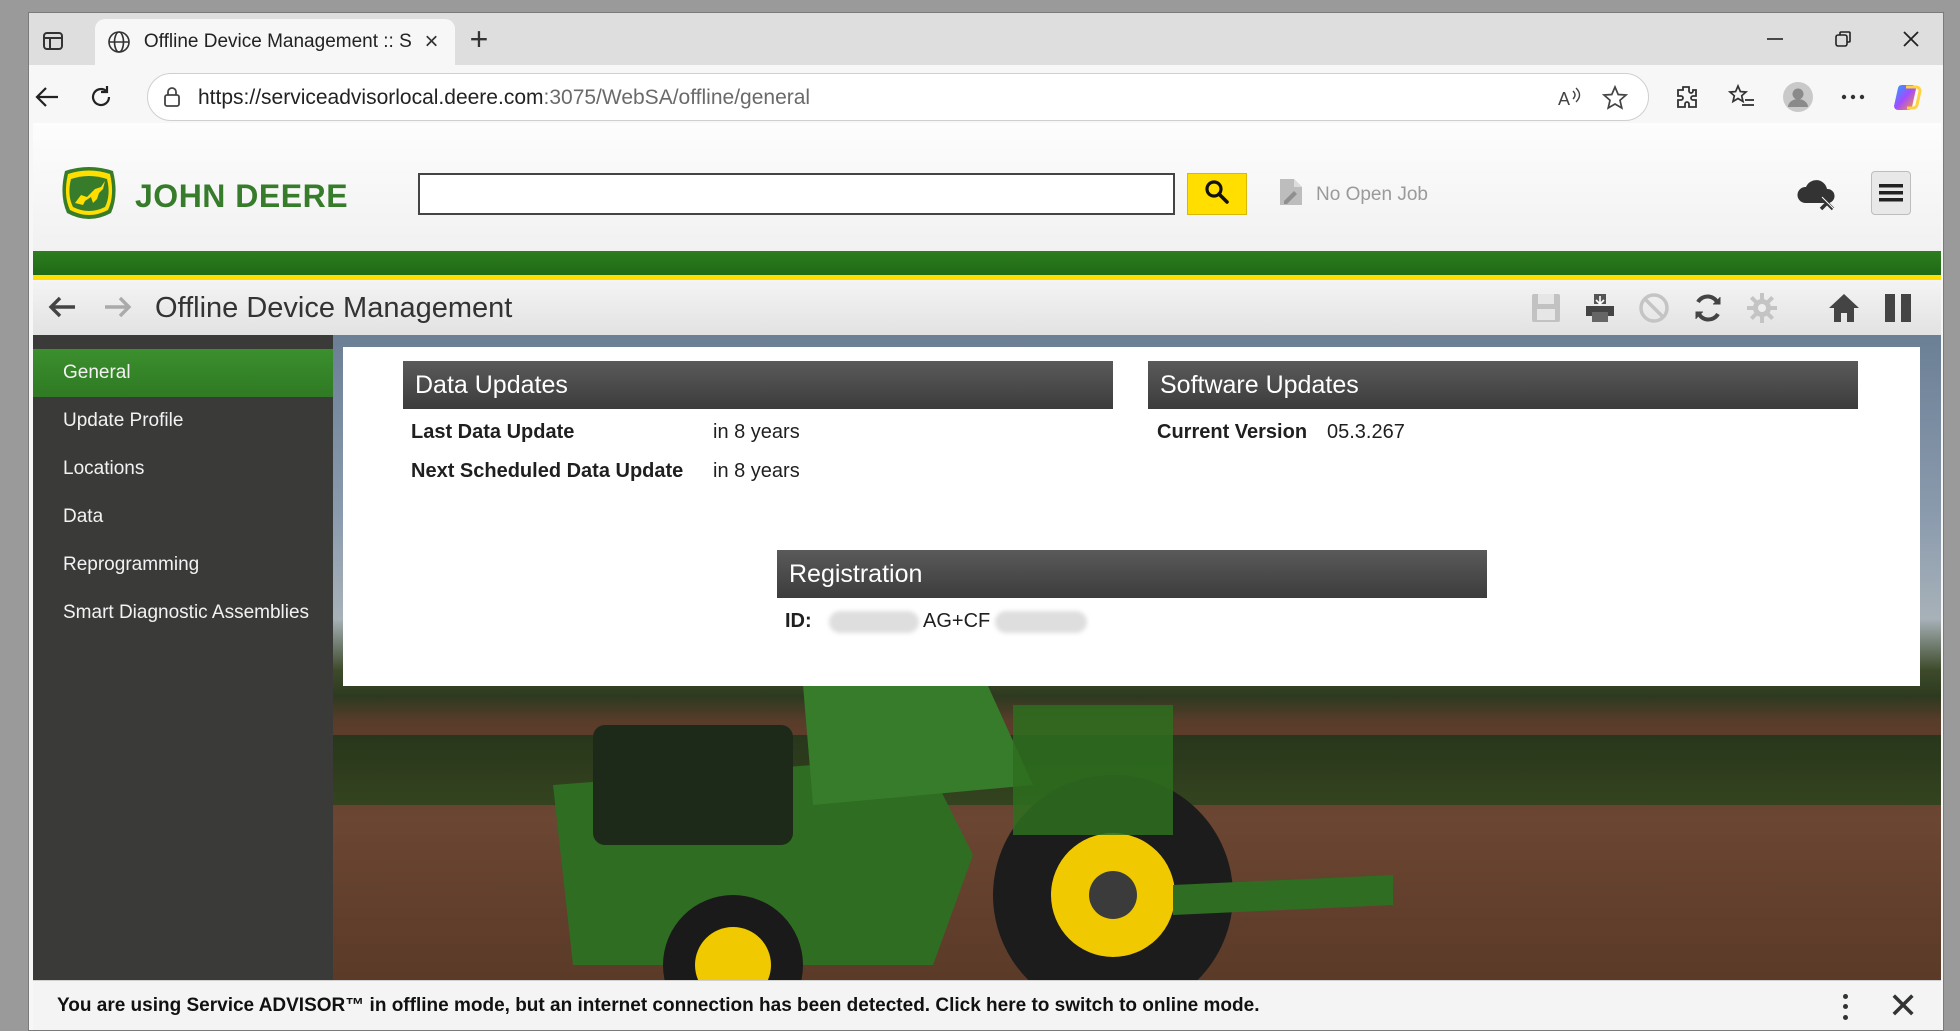 Image resolution: width=1960 pixels, height=1031 pixels. Describe the element at coordinates (973, 827) in the screenshot. I see `tractor-illustration` at that location.